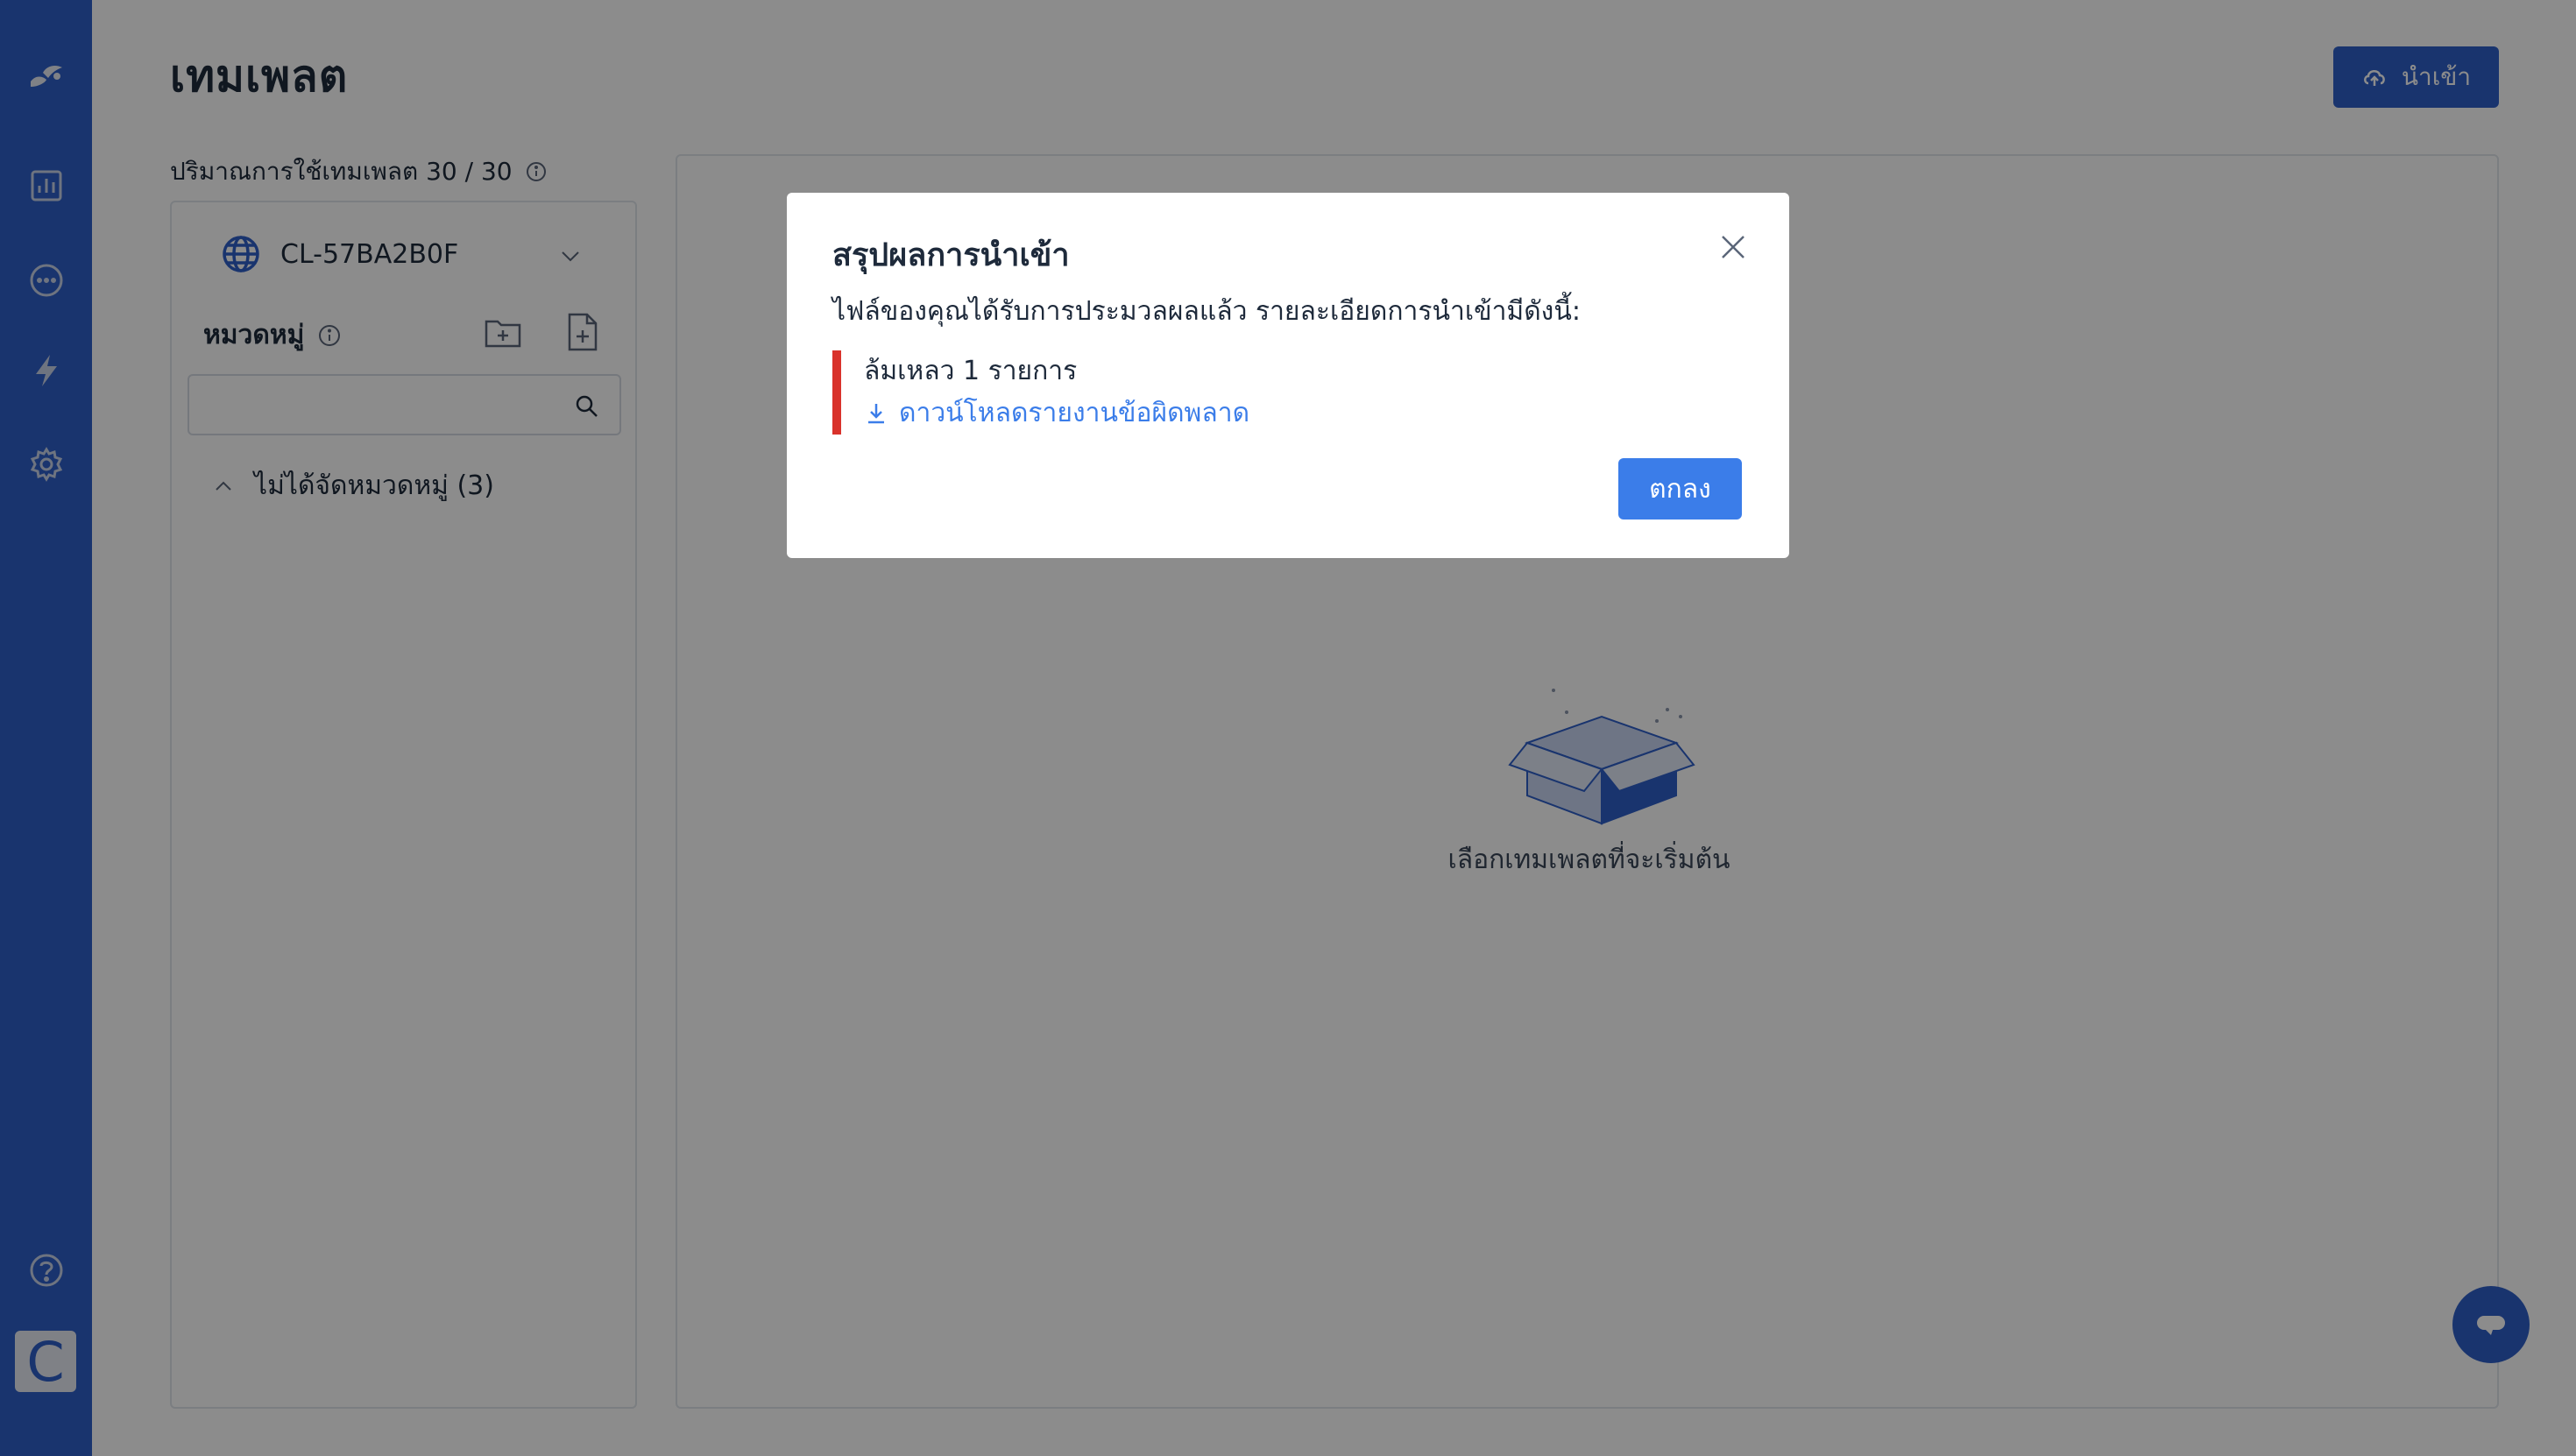  I want to click on ok-button-label: ตกลง, so click(1680, 489).